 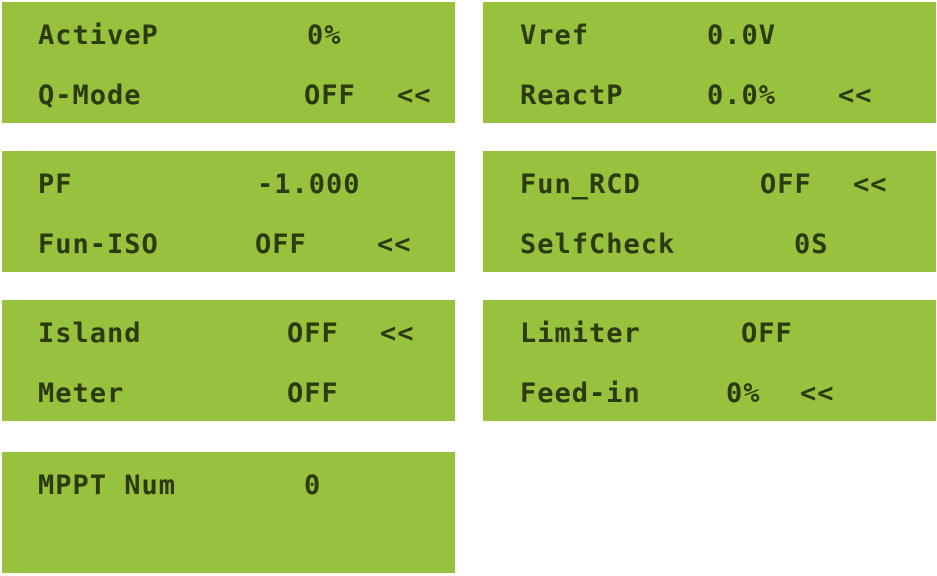 What do you see at coordinates (709, 62) in the screenshot?
I see `lcd-screen-vref: Vref 0.0V ReactP 0.0% <<` at bounding box center [709, 62].